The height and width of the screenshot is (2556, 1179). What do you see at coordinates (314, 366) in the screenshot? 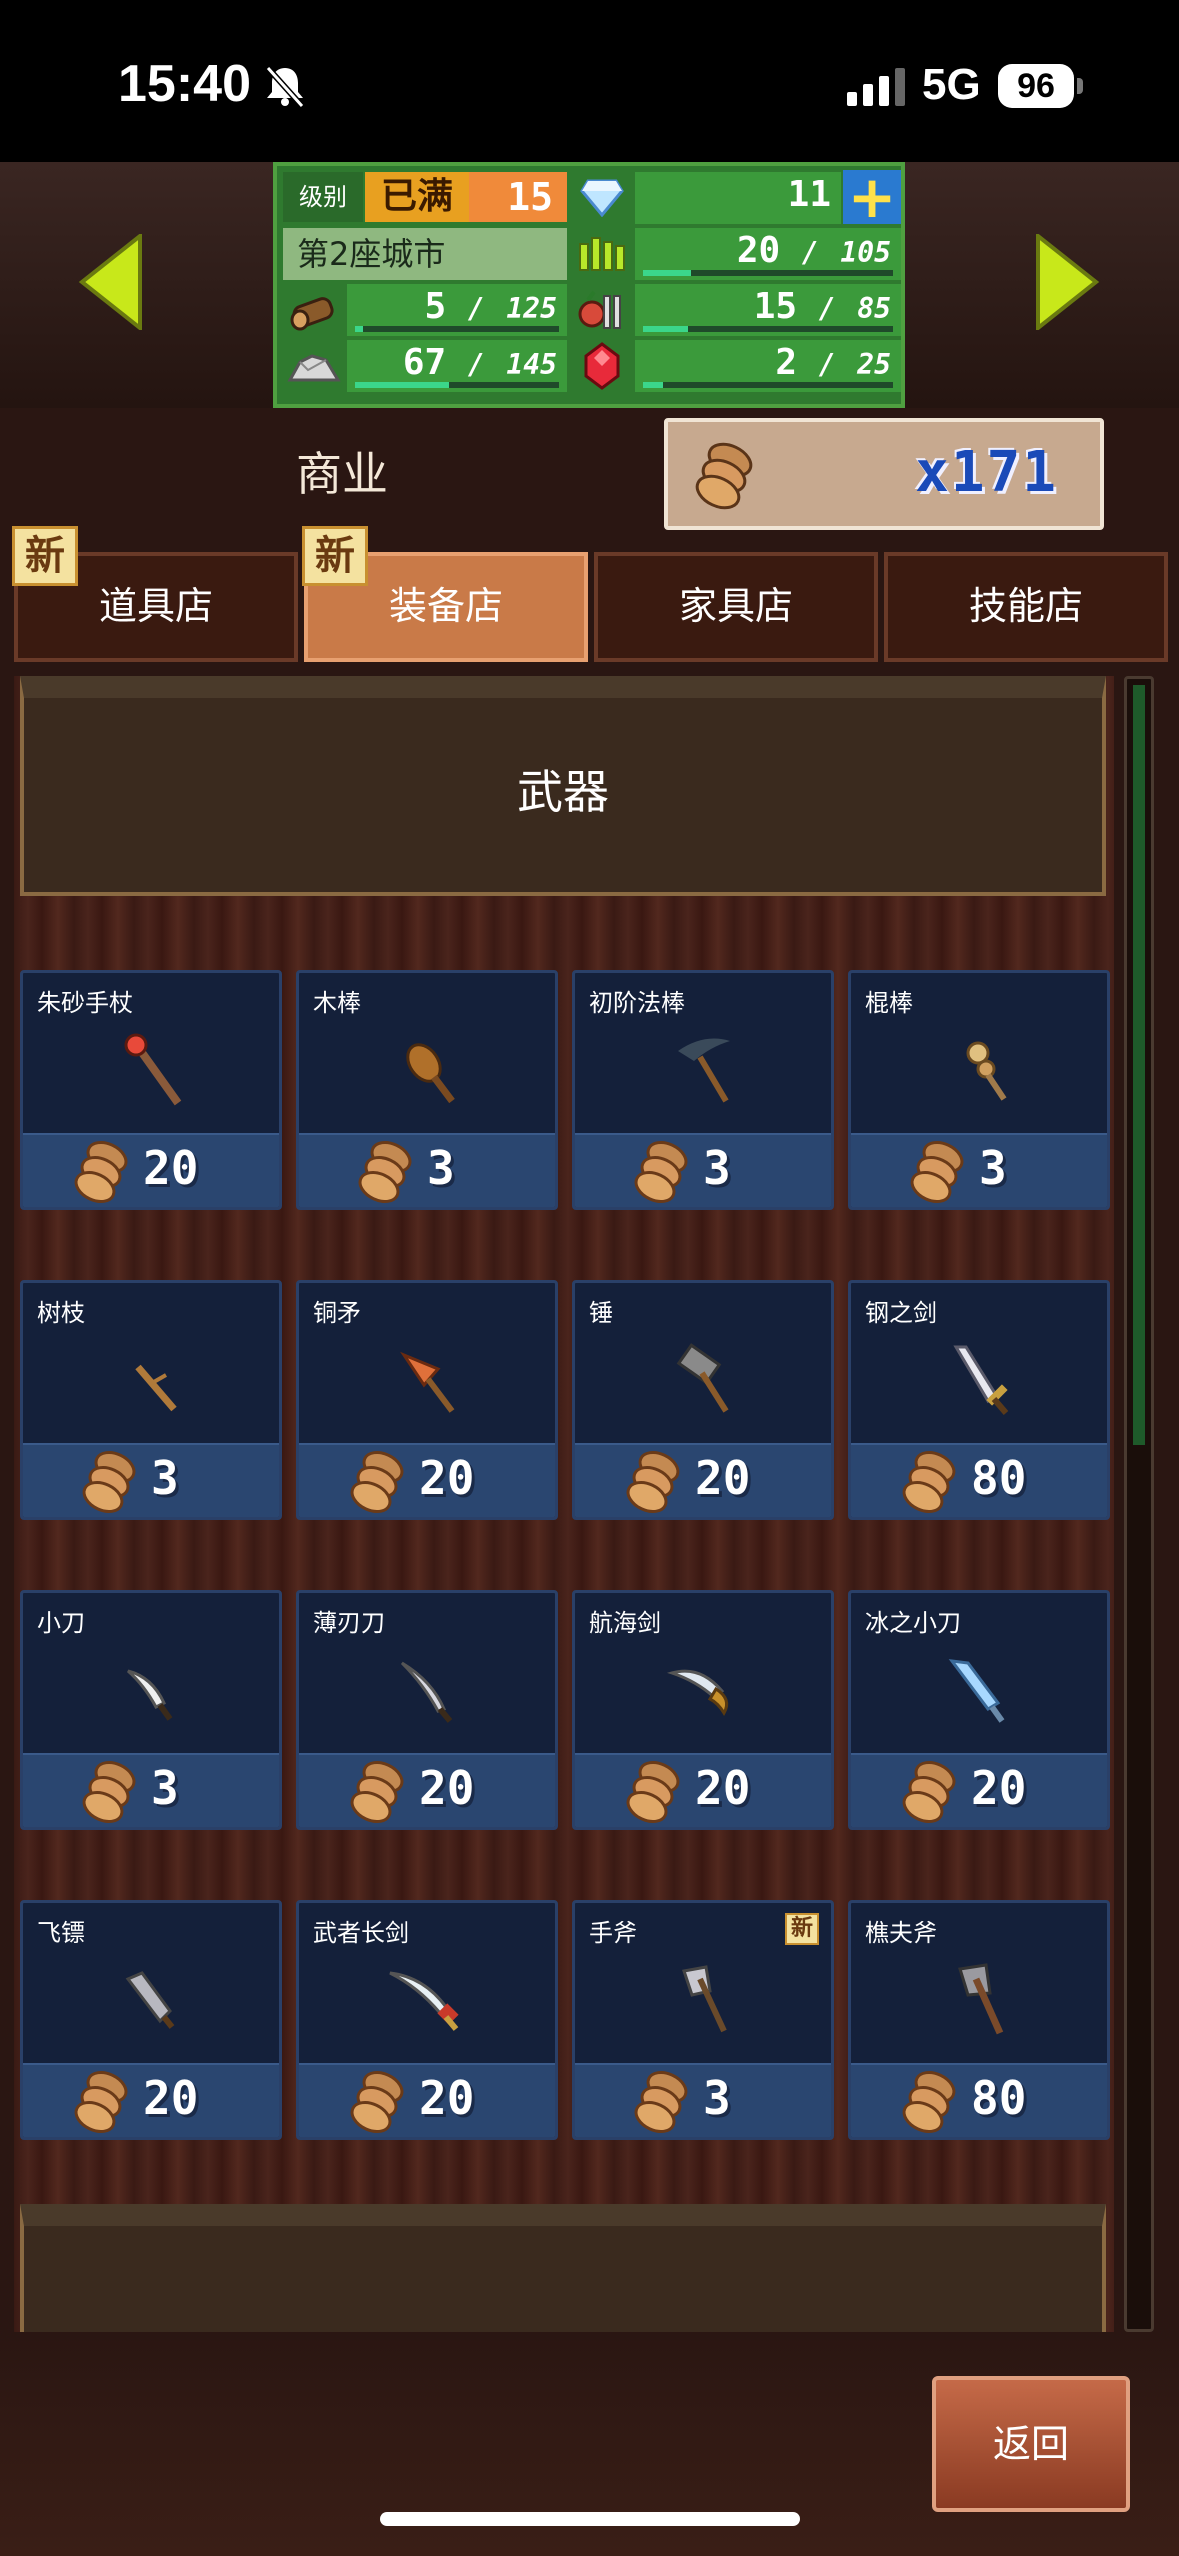
I see `ore-icon` at bounding box center [314, 366].